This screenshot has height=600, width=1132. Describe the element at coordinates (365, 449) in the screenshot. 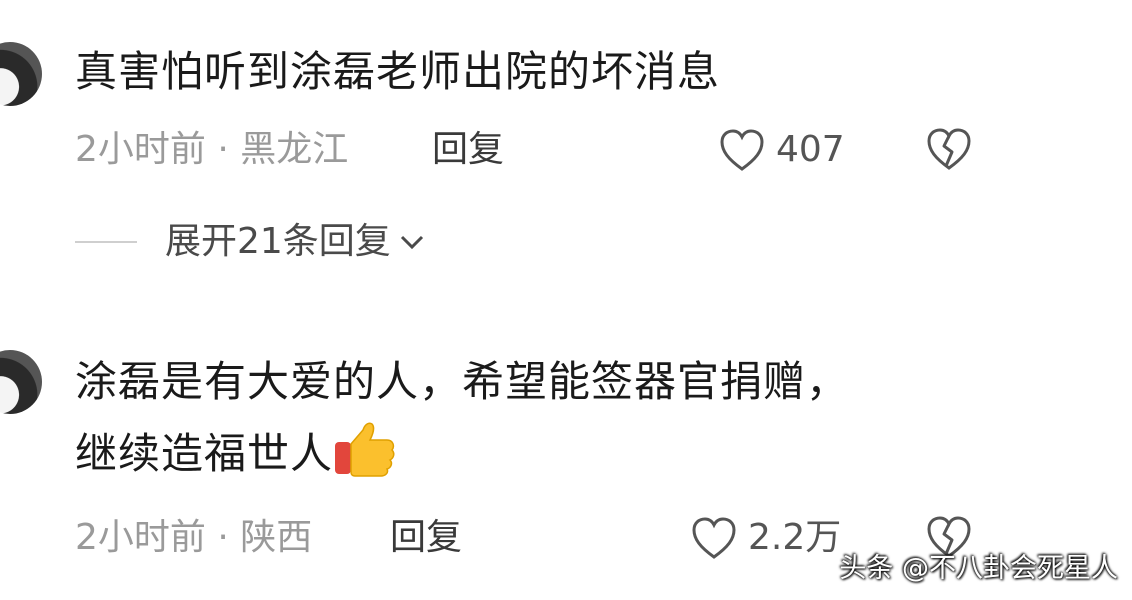

I see `thumbs-up-emoji-icon` at that location.